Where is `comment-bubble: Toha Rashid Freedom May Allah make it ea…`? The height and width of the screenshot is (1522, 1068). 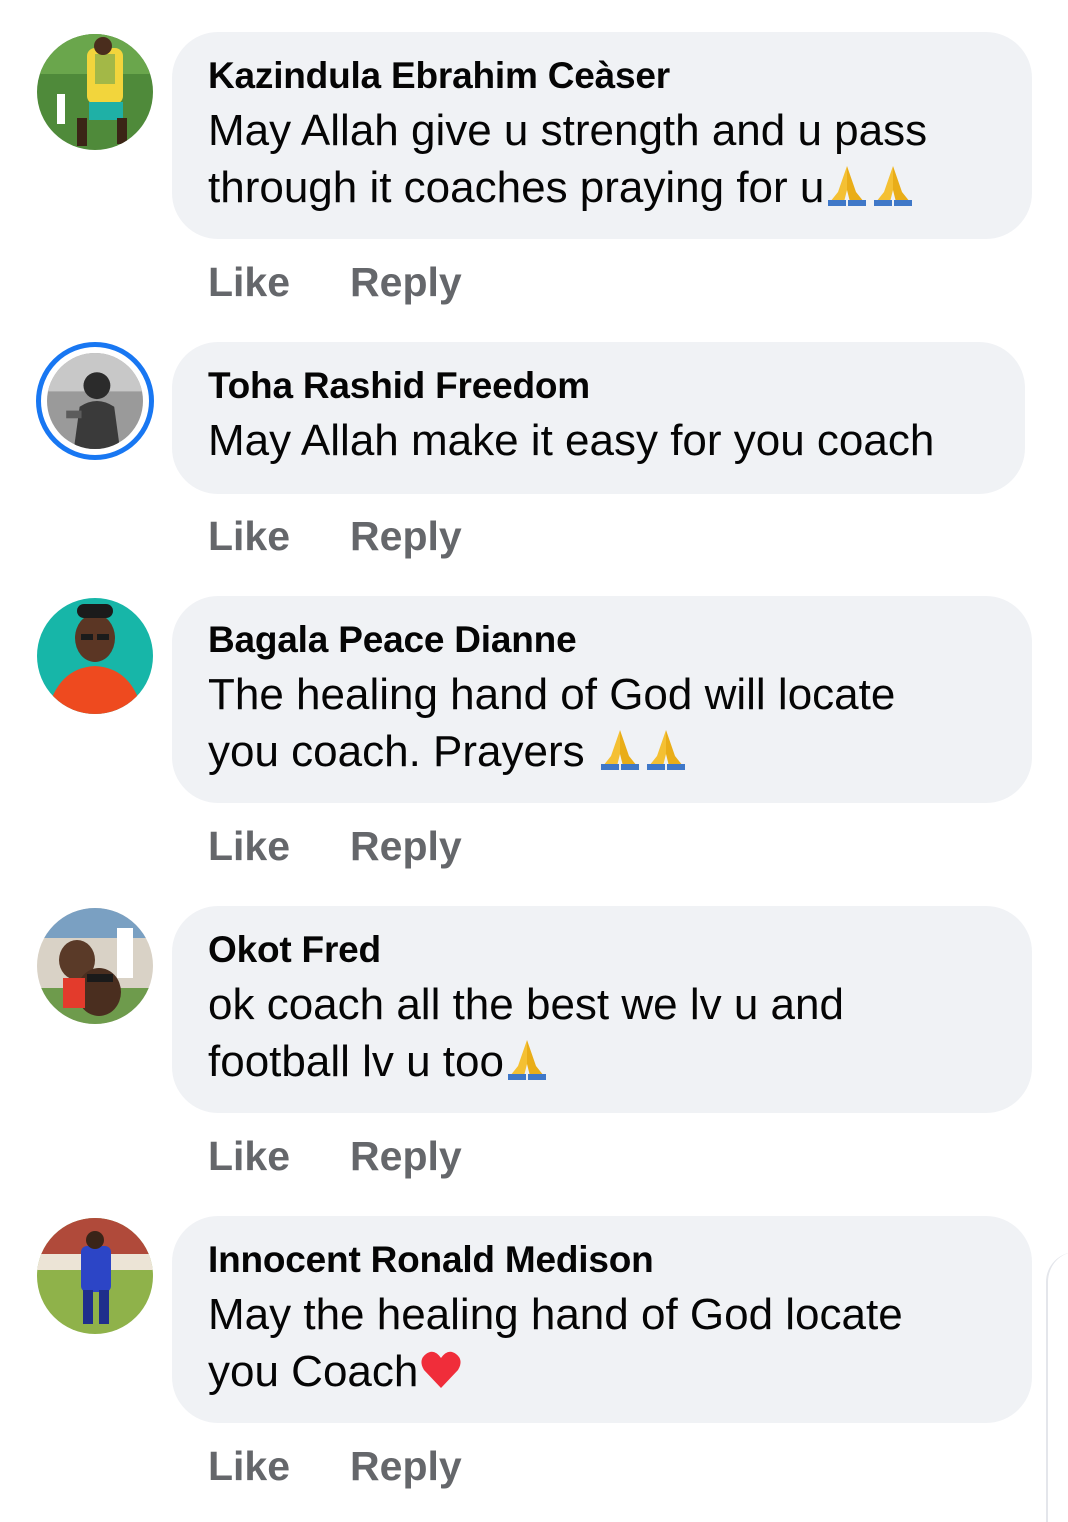
comment-bubble: Toha Rashid Freedom May Allah make it ea… is located at coordinates (598, 418).